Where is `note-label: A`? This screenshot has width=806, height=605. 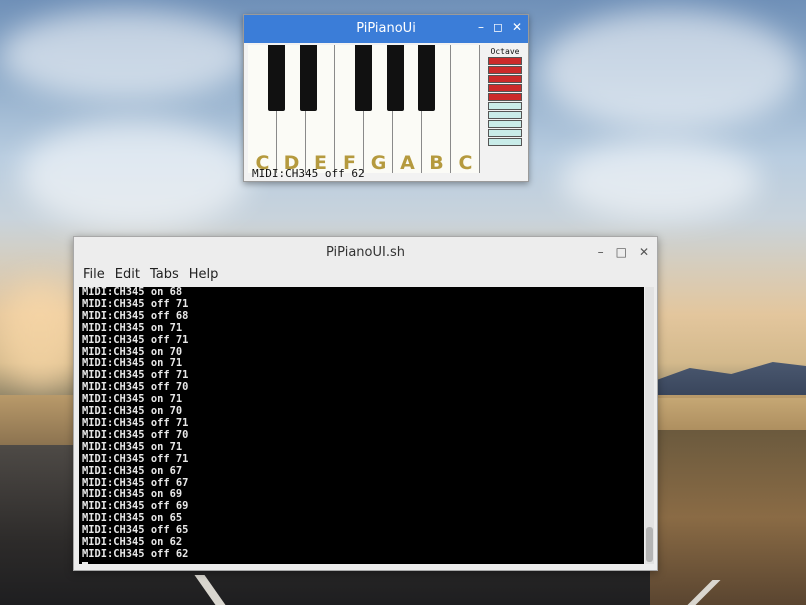
note-label: A is located at coordinates (407, 163).